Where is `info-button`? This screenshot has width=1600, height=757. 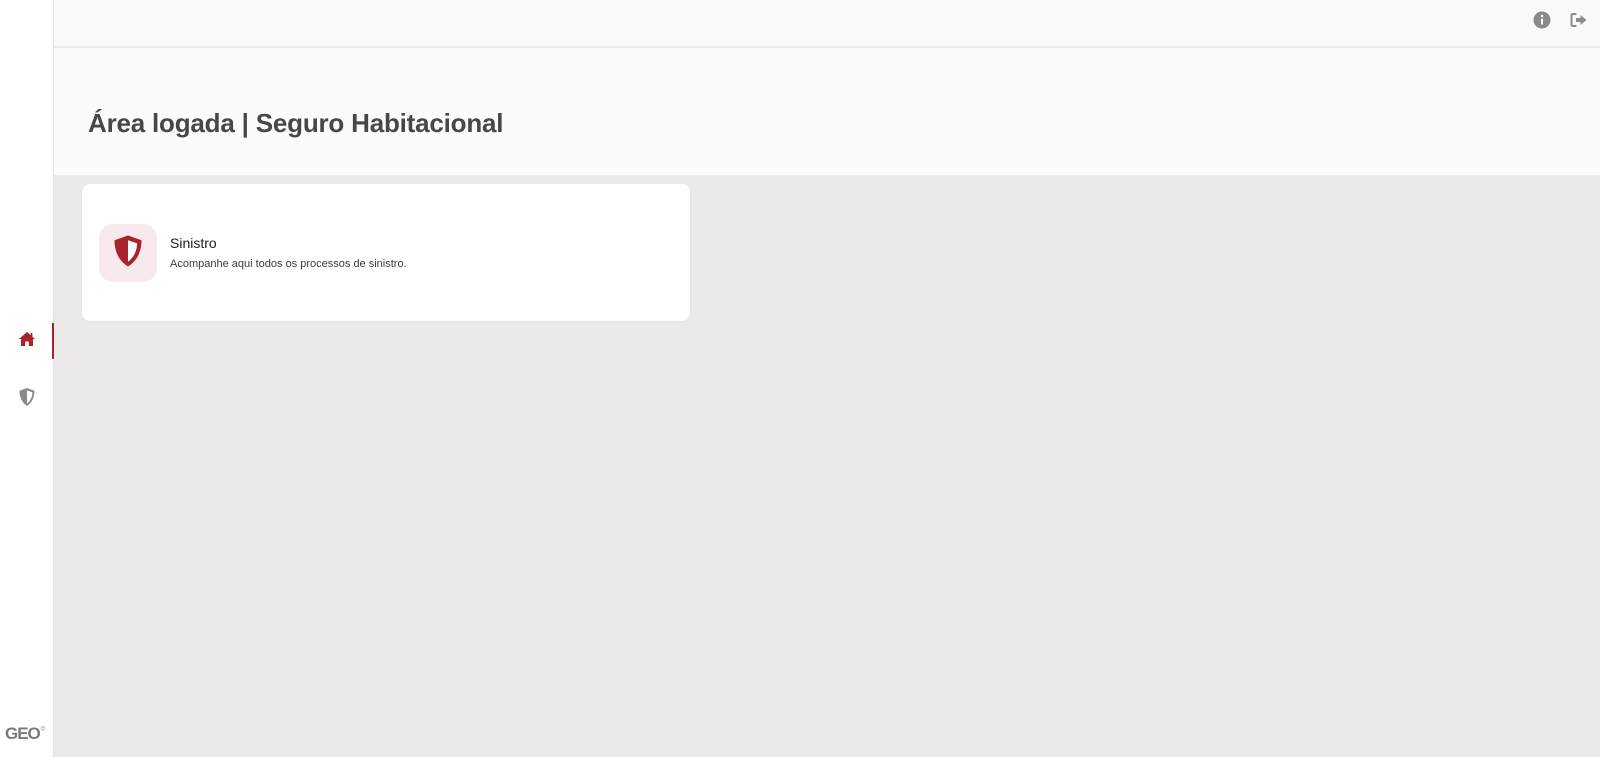 info-button is located at coordinates (1542, 22).